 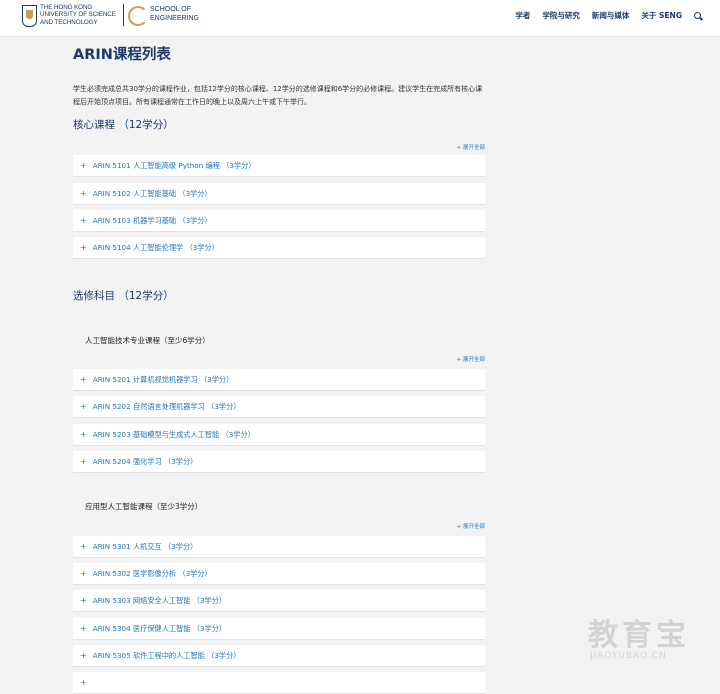 I want to click on expand-all-ai-tech: 展开全部, so click(x=452, y=359).